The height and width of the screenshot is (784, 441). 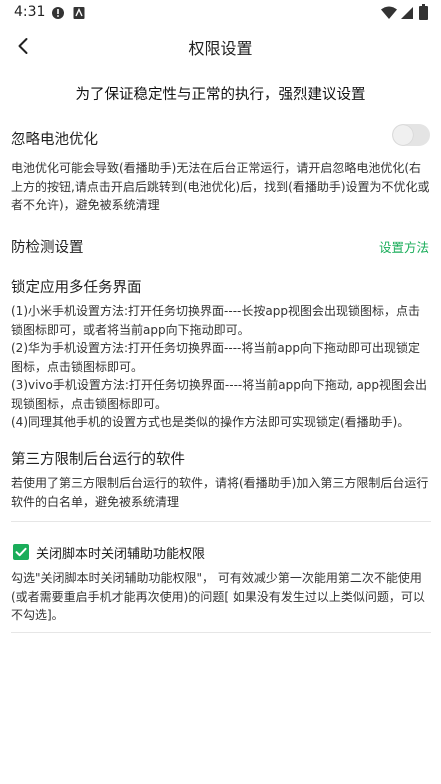 I want to click on battery-optimization-toggle, so click(x=411, y=135).